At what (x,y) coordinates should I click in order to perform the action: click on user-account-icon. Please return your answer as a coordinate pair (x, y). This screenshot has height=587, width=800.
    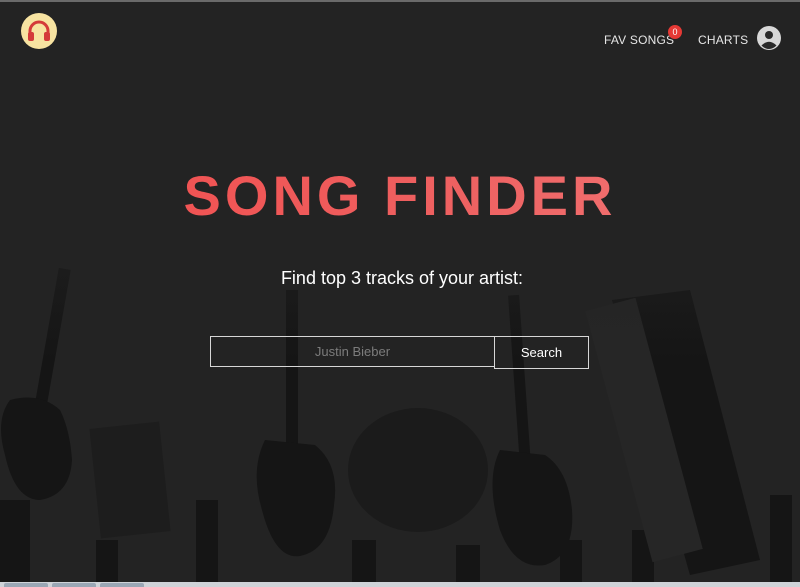
    Looking at the image, I should click on (769, 38).